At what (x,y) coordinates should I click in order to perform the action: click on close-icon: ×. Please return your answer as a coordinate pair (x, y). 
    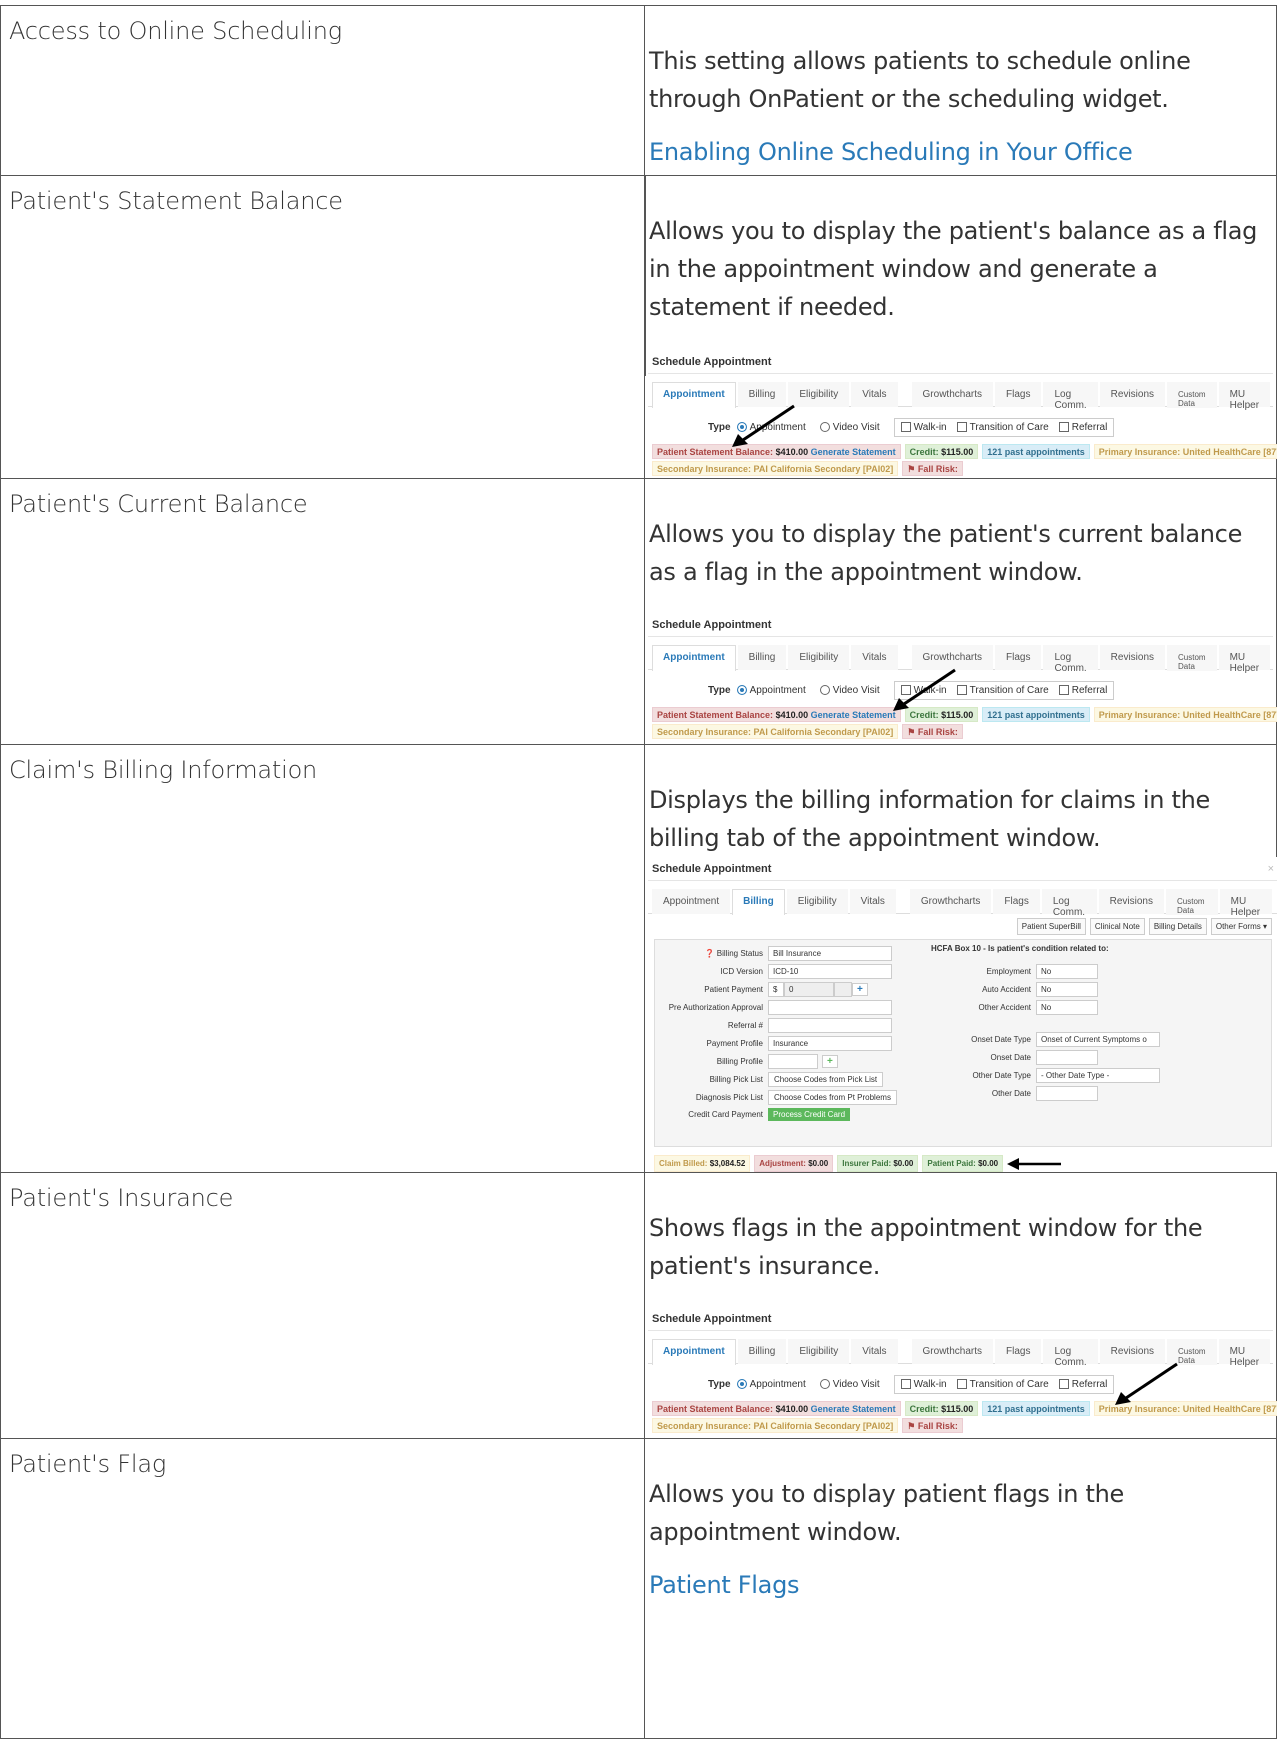
    Looking at the image, I should click on (1271, 869).